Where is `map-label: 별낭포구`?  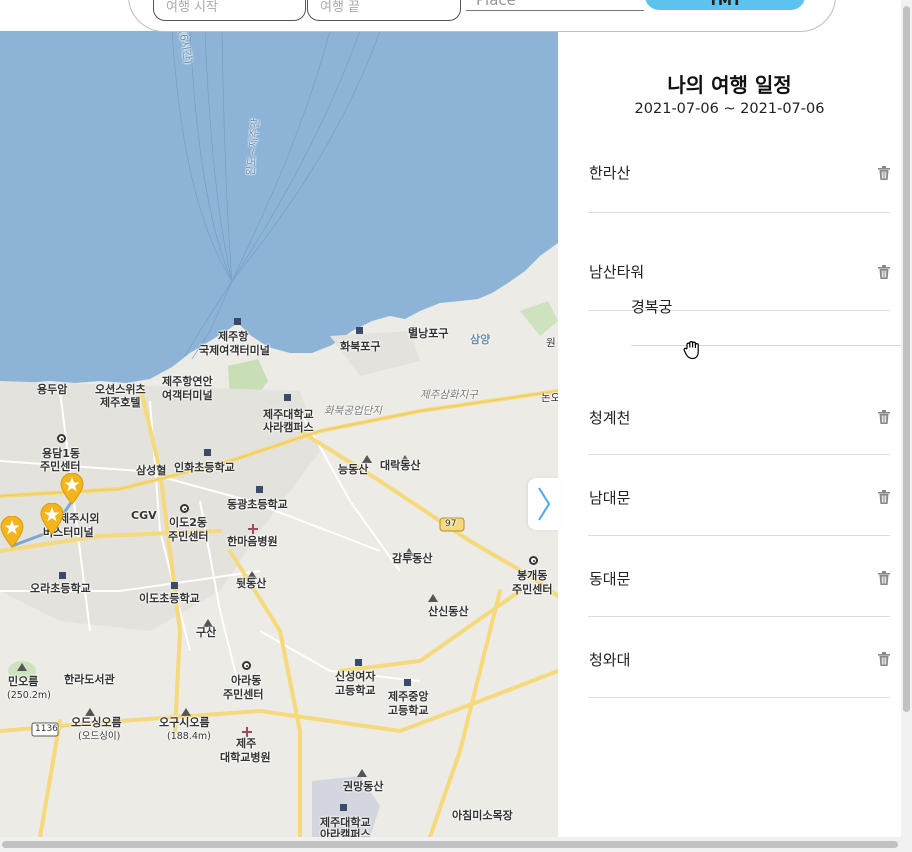
map-label: 별낭포구 is located at coordinates (428, 333).